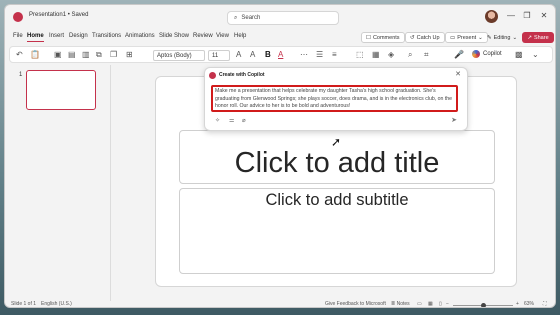 This screenshot has height=315, width=560. What do you see at coordinates (56, 36) in the screenshot?
I see `tab-insert: Insert` at bounding box center [56, 36].